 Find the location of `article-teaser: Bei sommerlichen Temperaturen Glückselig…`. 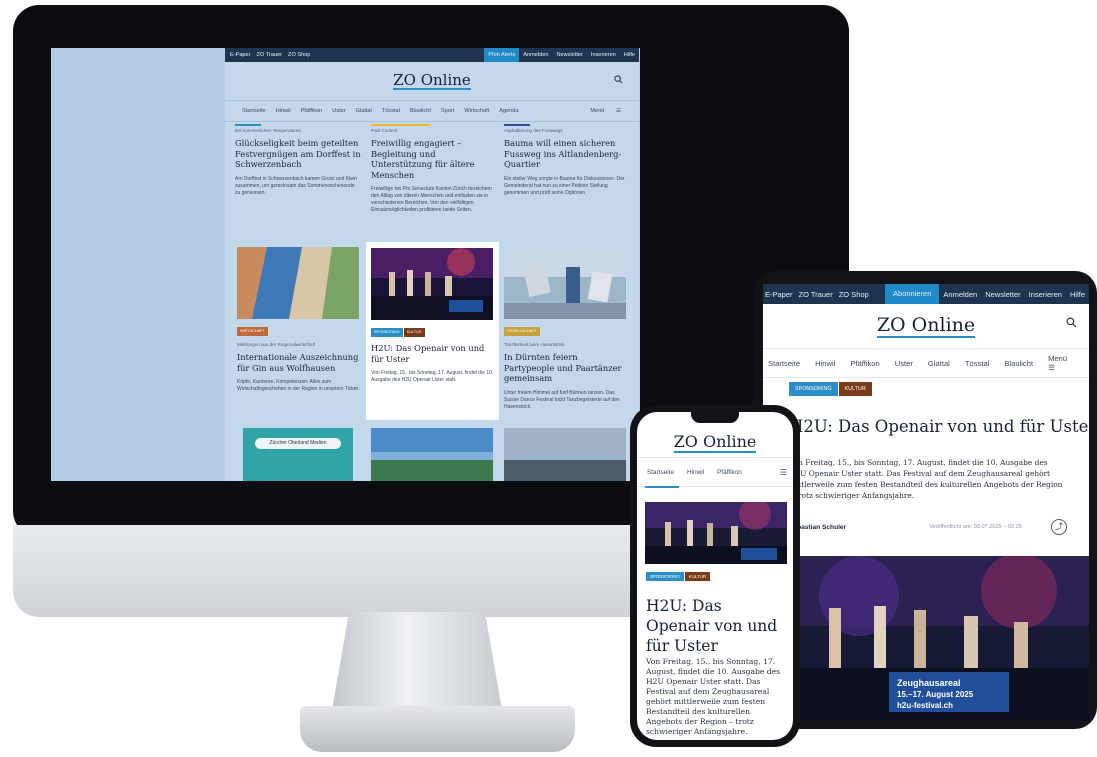

article-teaser: Bei sommerlichen Temperaturen Glückselig… is located at coordinates (298, 160).